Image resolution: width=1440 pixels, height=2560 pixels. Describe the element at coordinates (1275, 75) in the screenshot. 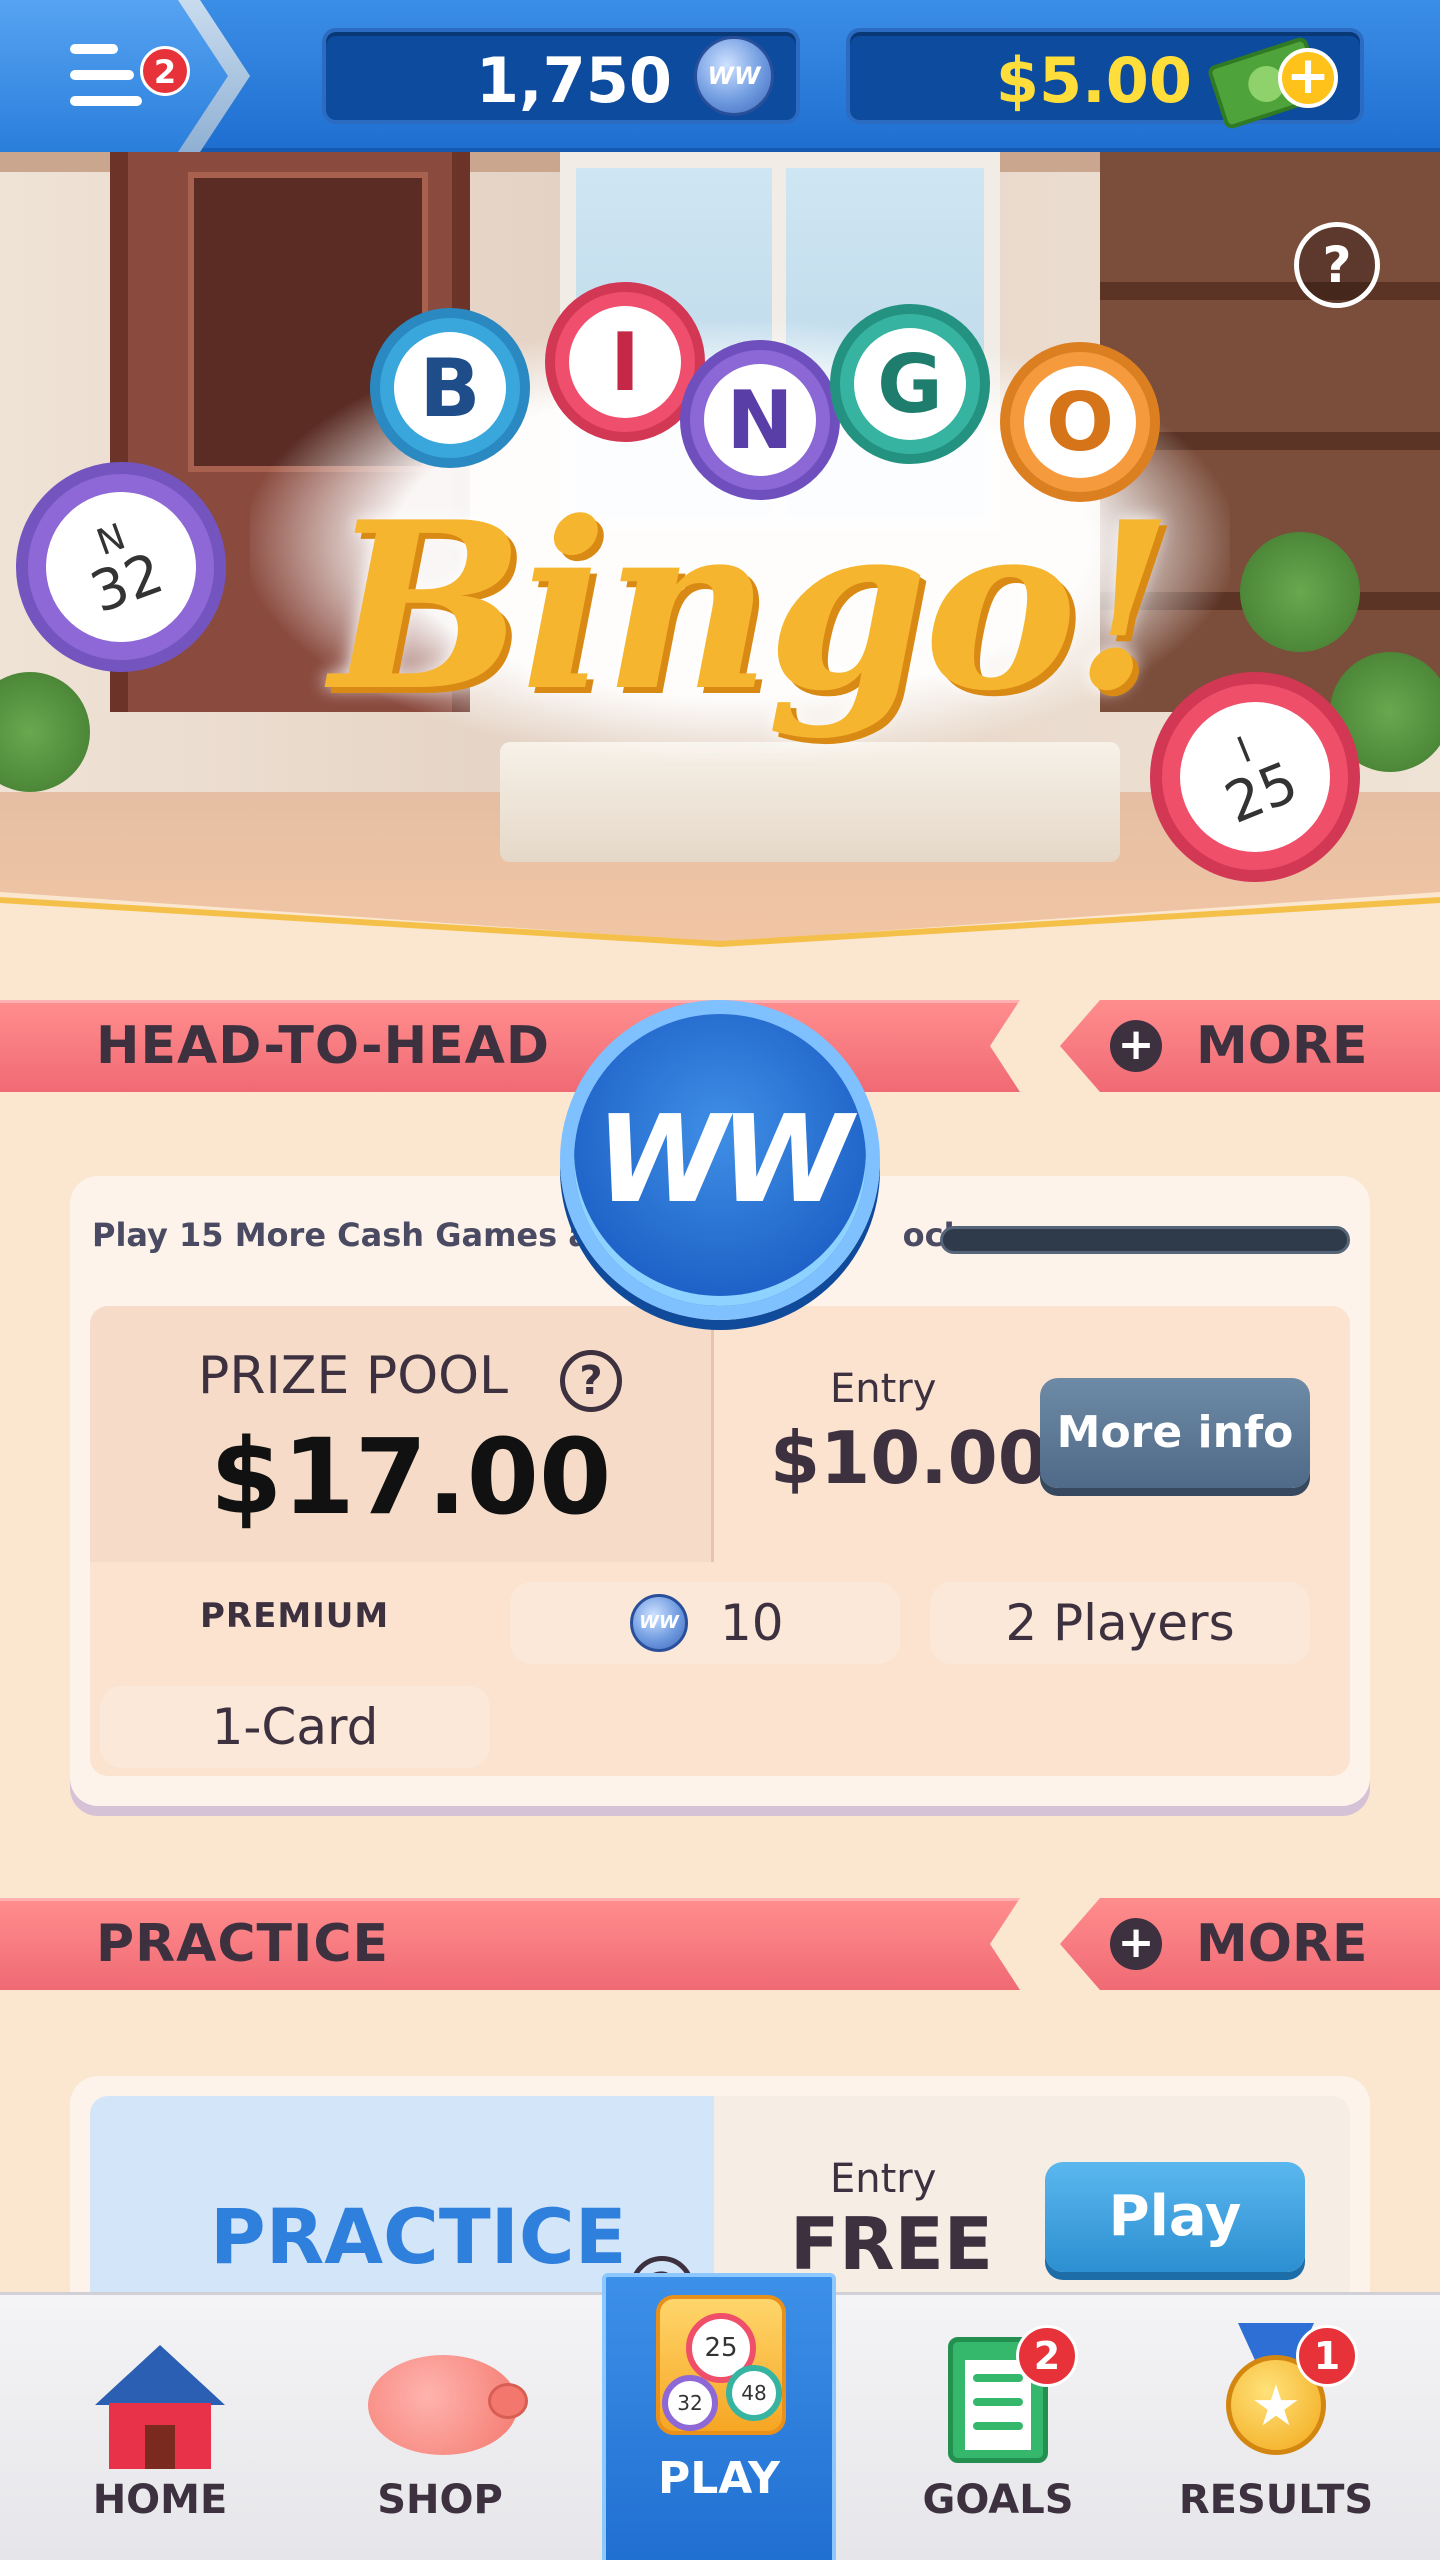

I see `cash-stack-icon: +` at that location.